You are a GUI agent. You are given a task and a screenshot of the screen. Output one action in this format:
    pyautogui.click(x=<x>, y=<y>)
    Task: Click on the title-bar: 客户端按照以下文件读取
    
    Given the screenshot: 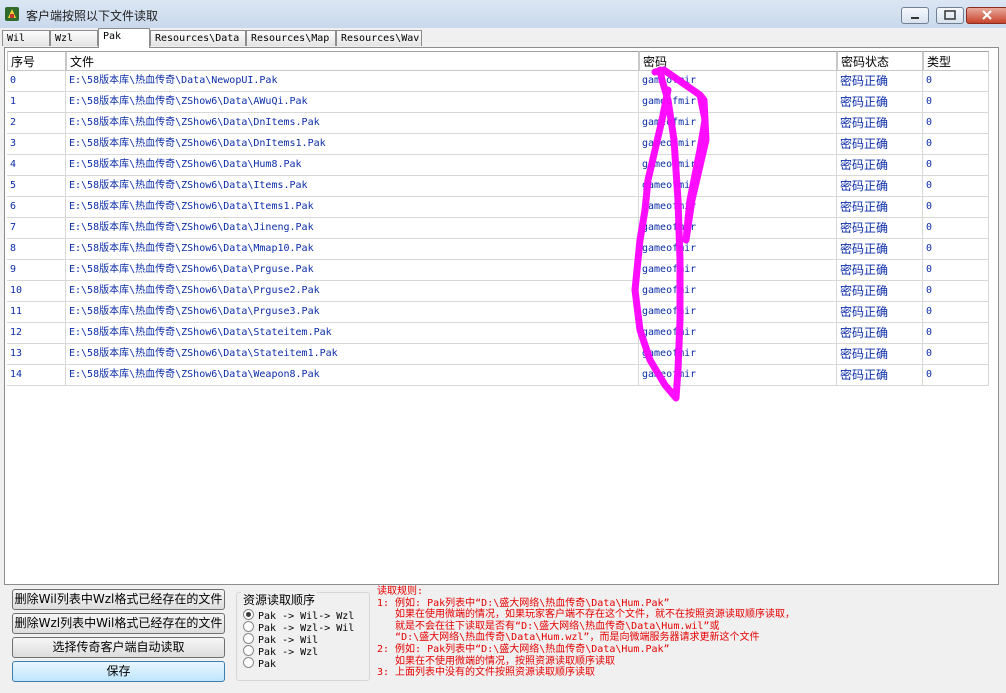 What is the action you would take?
    pyautogui.click(x=503, y=14)
    